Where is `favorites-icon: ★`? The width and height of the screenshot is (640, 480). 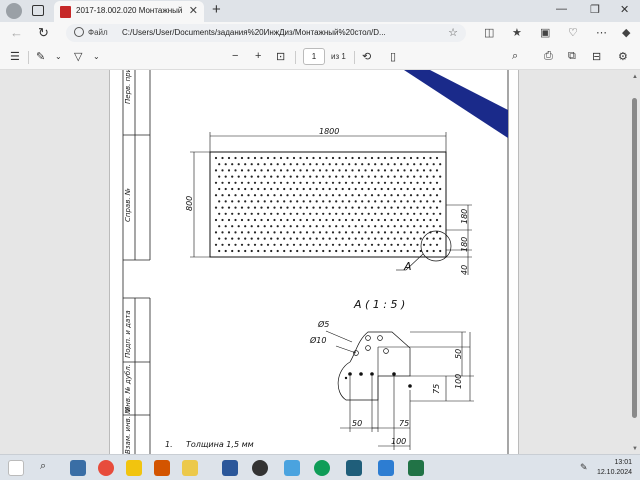
favorites-icon: ★ is located at coordinates (517, 32).